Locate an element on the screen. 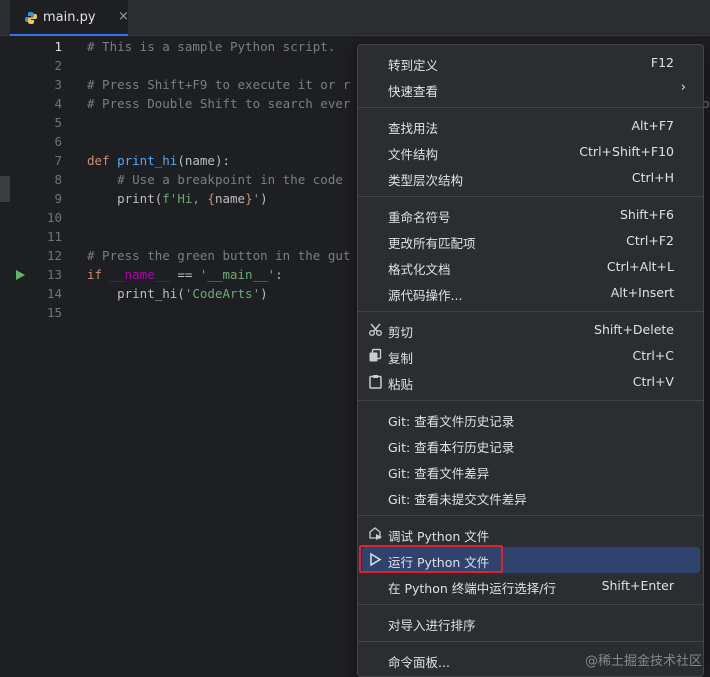 This screenshot has height=677, width=710. menu-item-shortcut: Ctrl+F2 is located at coordinates (650, 240).